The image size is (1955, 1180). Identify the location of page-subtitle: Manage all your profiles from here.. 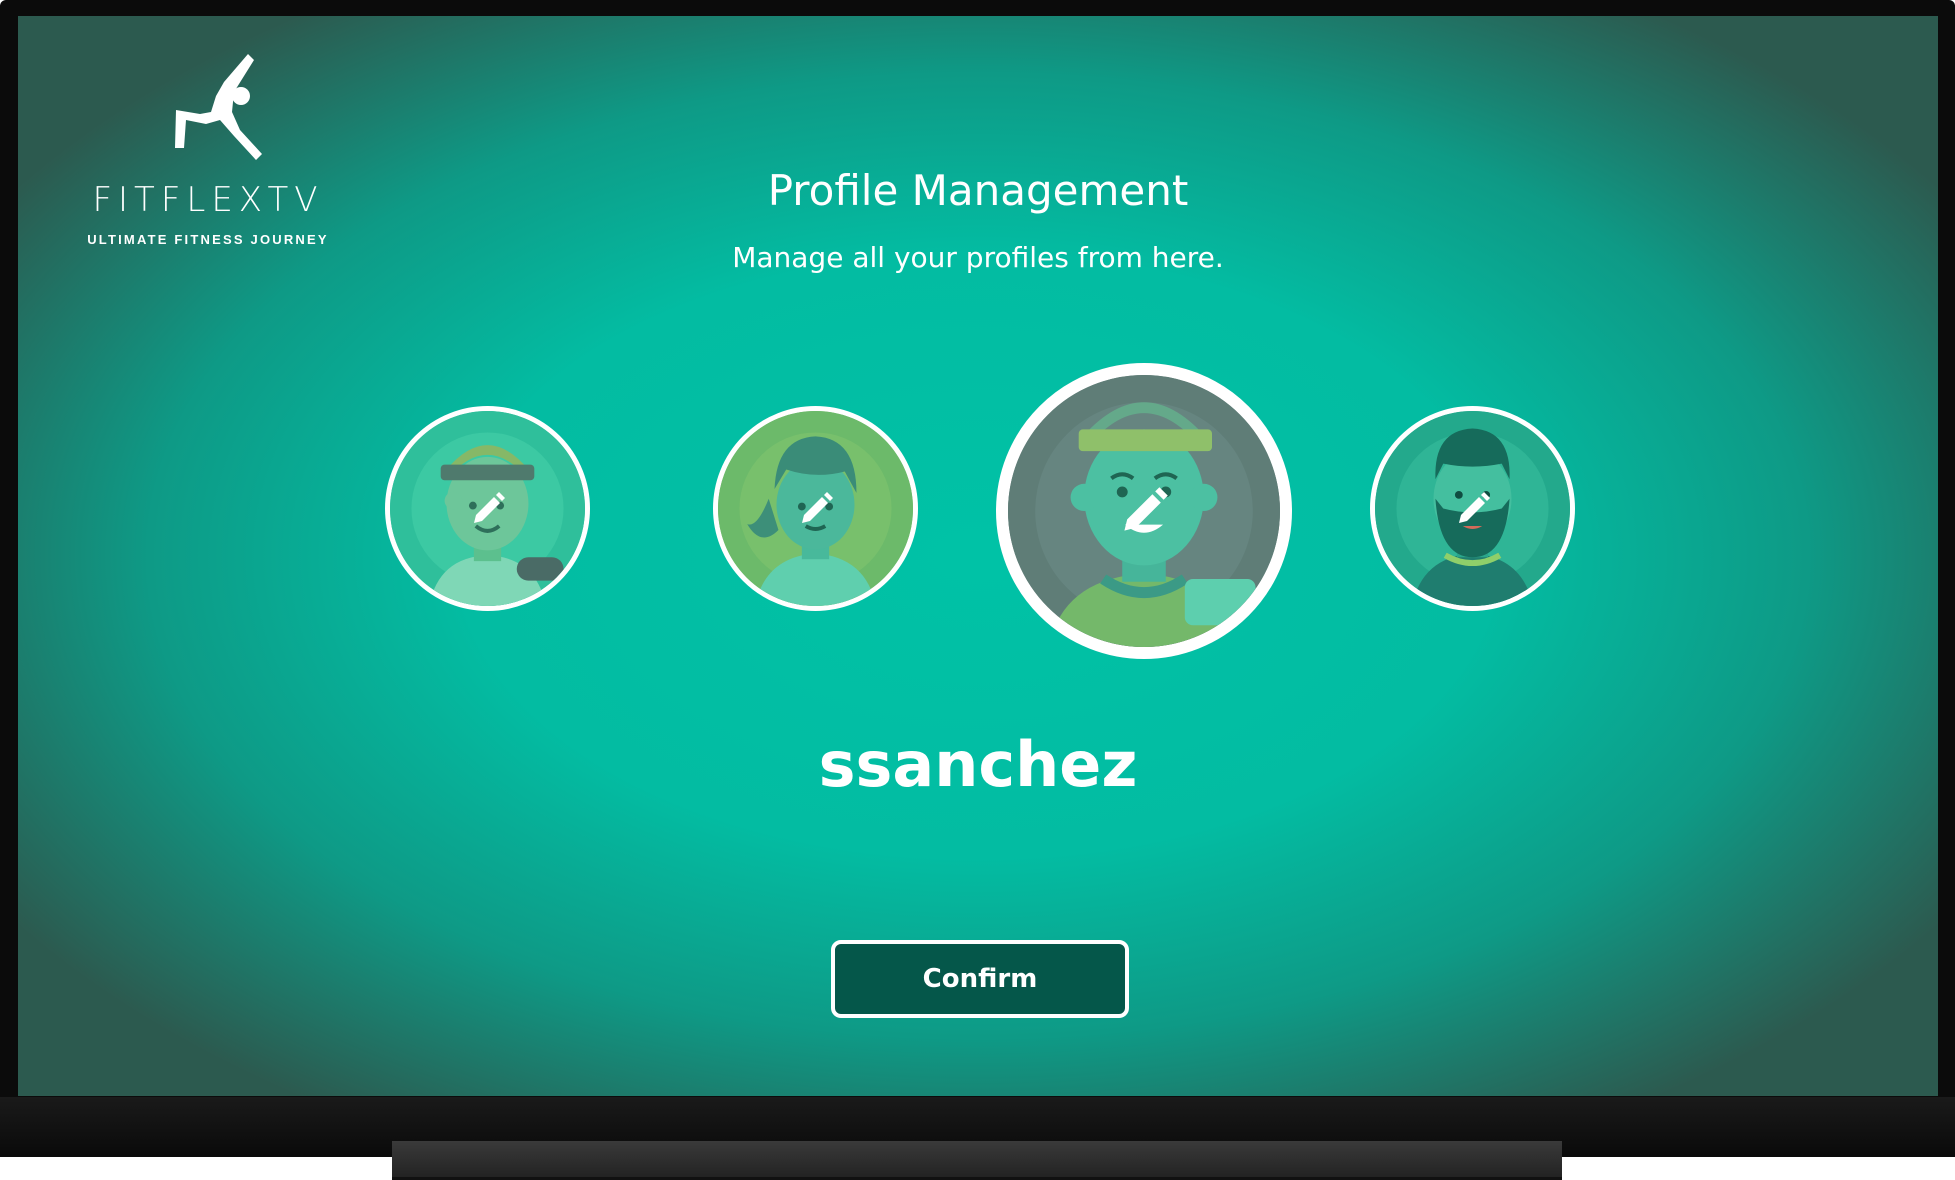
(978, 257).